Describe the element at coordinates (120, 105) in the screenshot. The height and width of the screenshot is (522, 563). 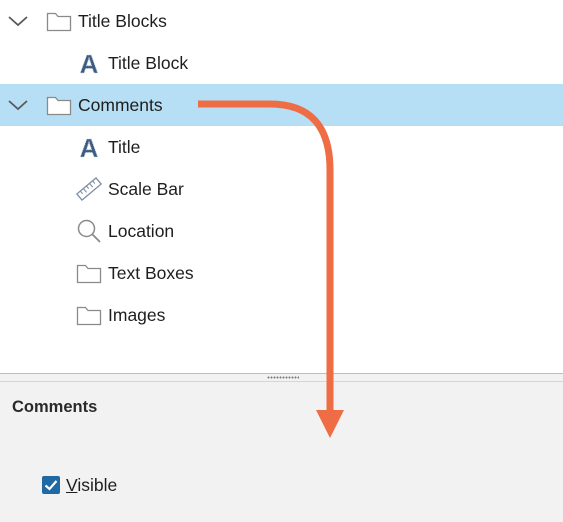
I see `tree-item-label: Comments` at that location.